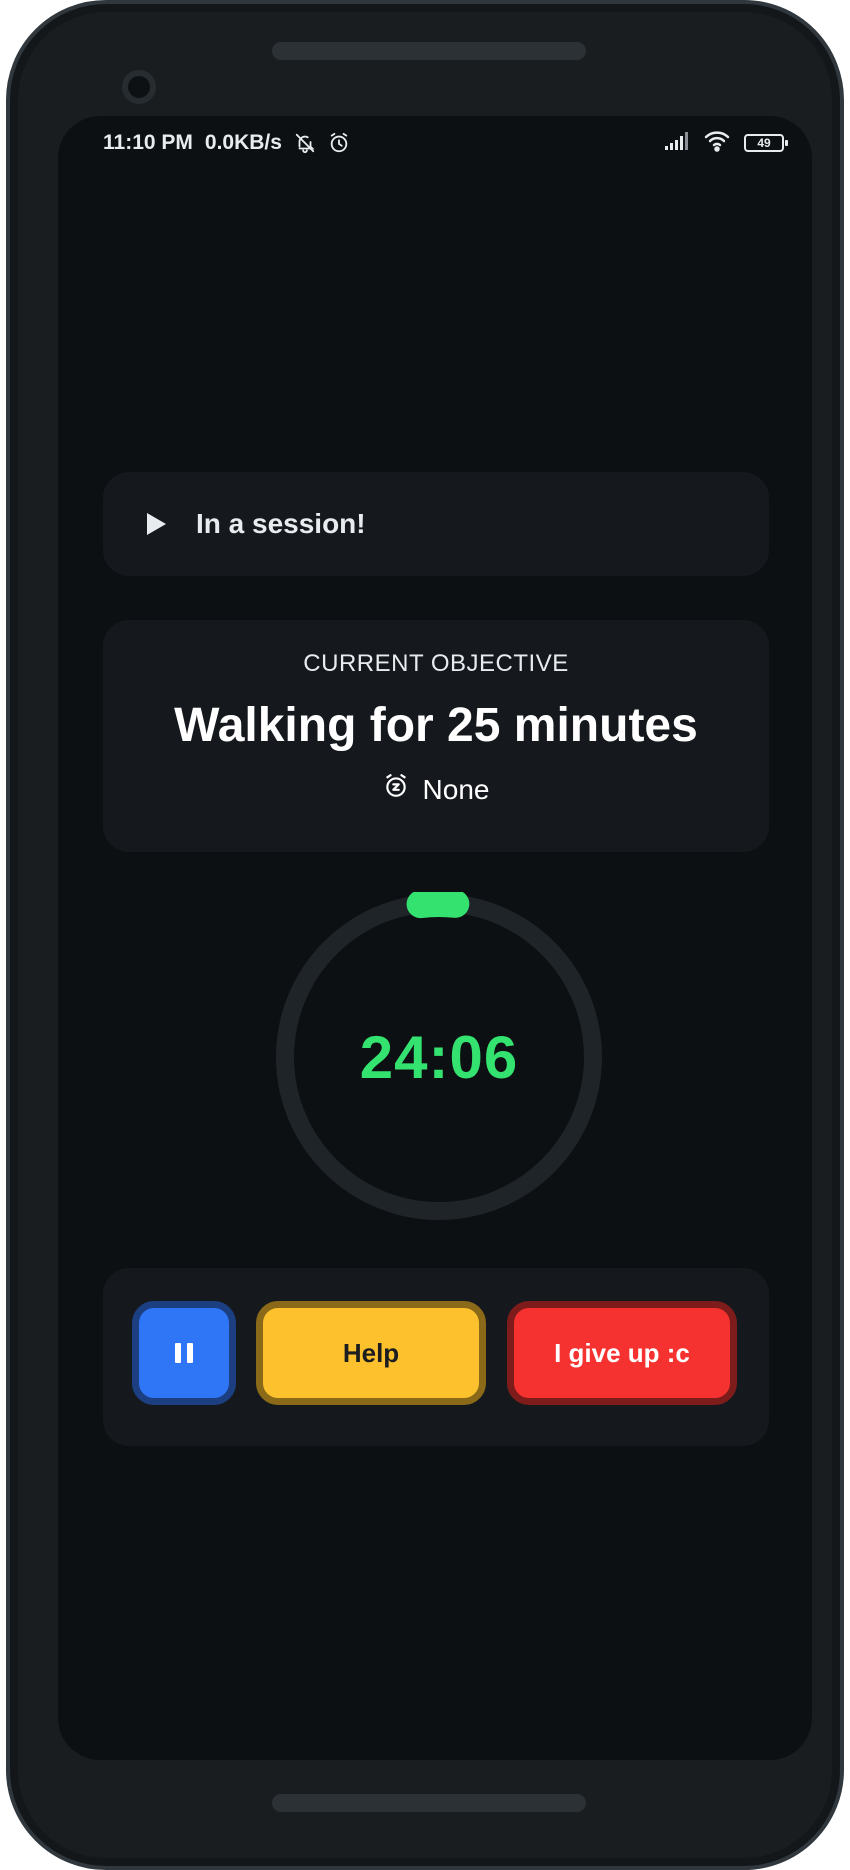  I want to click on alarm-icon, so click(339, 143).